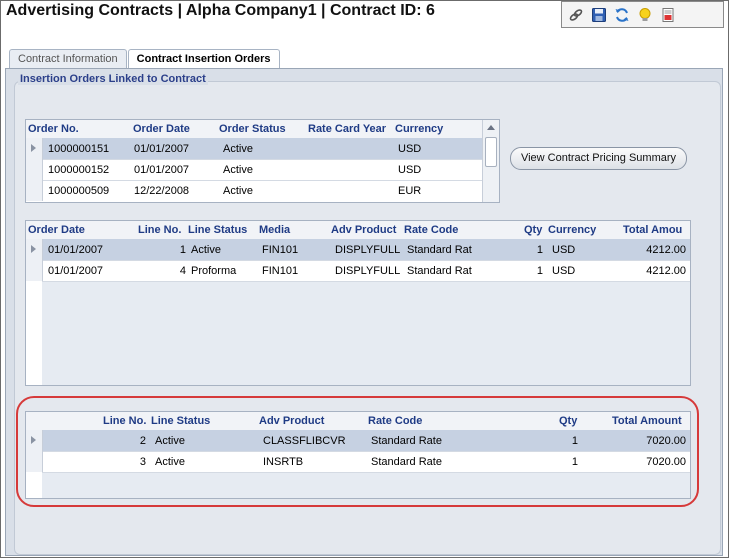 Image resolution: width=729 pixels, height=558 pixels. Describe the element at coordinates (79, 149) in the screenshot. I see `cell-order-no: 1000000151` at that location.